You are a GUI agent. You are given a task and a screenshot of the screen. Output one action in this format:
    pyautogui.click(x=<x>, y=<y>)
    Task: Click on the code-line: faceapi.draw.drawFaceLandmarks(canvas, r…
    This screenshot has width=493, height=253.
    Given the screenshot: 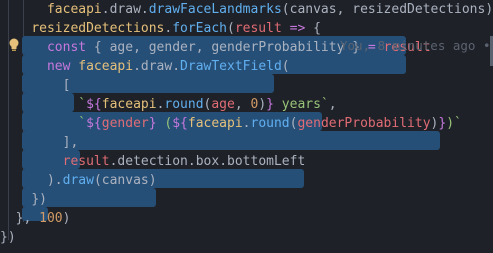 What is the action you would take?
    pyautogui.click(x=246, y=9)
    